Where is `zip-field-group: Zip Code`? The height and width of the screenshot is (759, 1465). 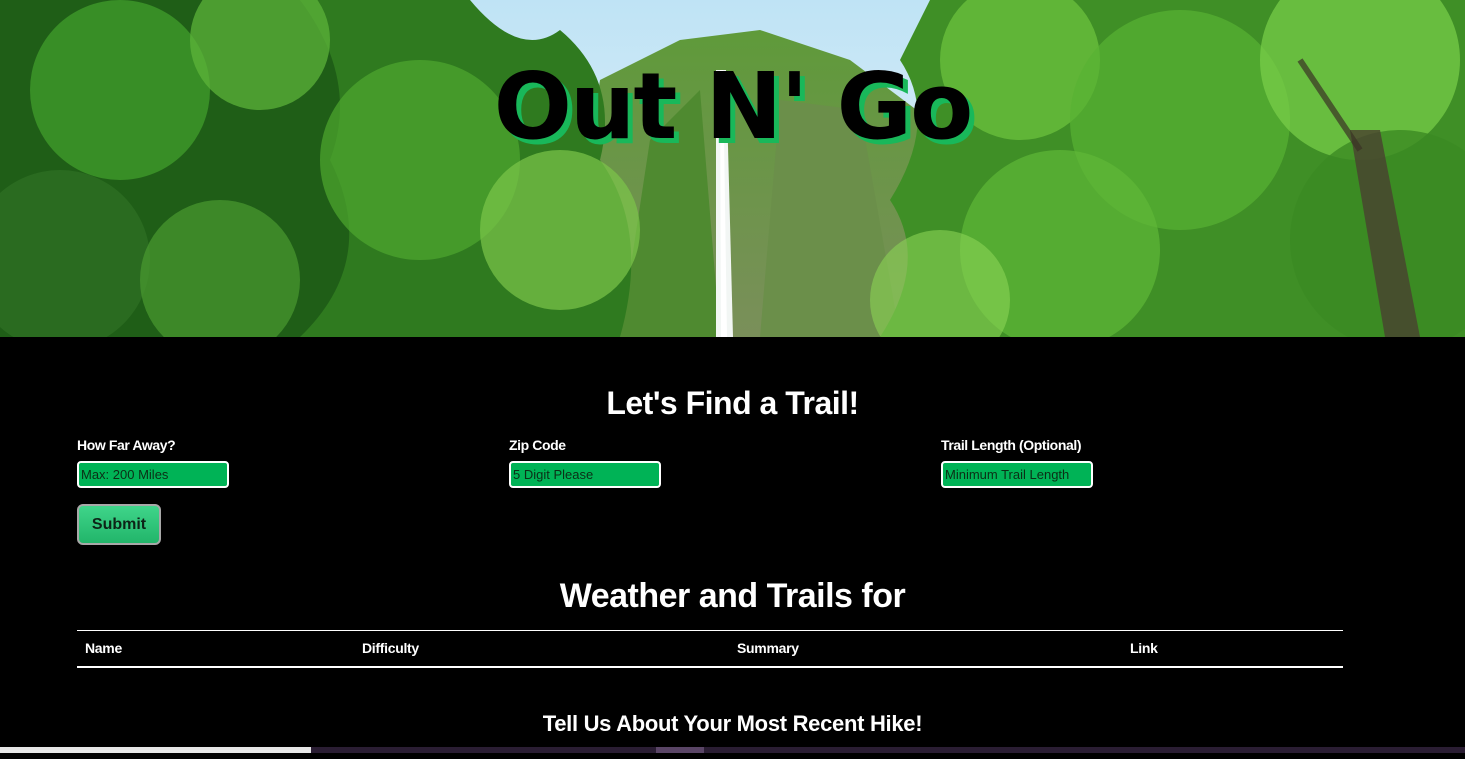 zip-field-group: Zip Code is located at coordinates (585, 462).